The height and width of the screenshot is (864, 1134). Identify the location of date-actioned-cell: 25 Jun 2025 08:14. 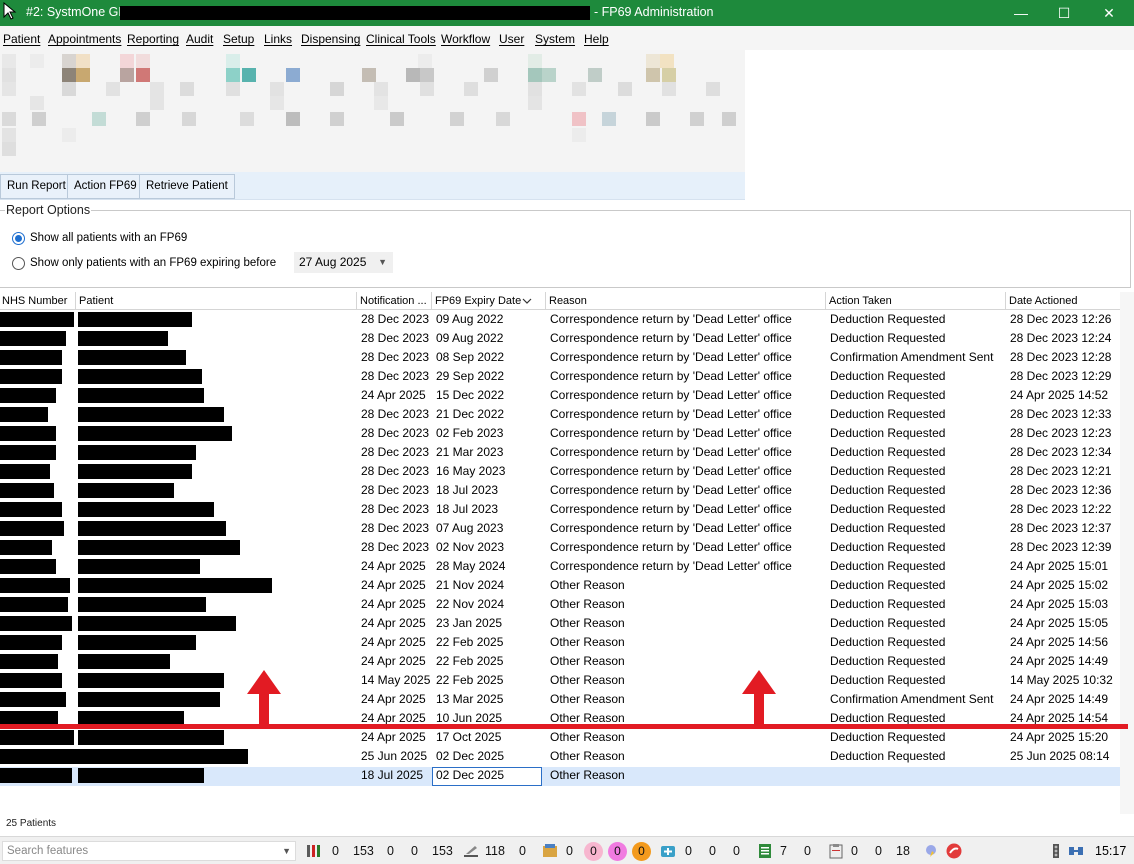
(1060, 756).